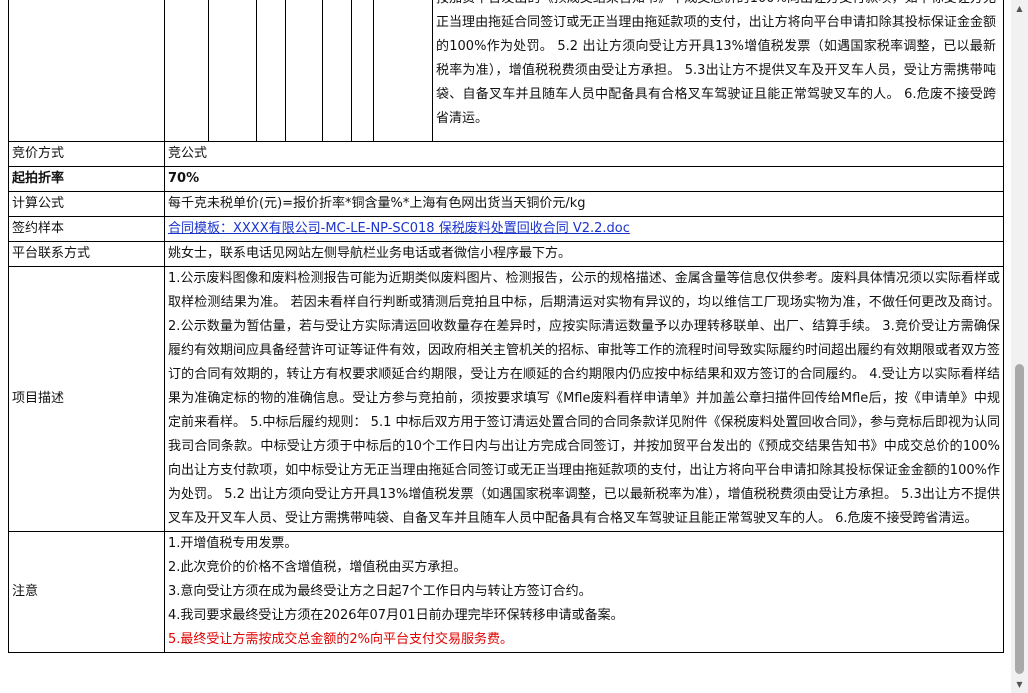 The image size is (1028, 693). Describe the element at coordinates (317, 567) in the screenshot. I see `note-line-2: 2.此次竞价的价格不含增值税，增值税由买方承担。` at that location.